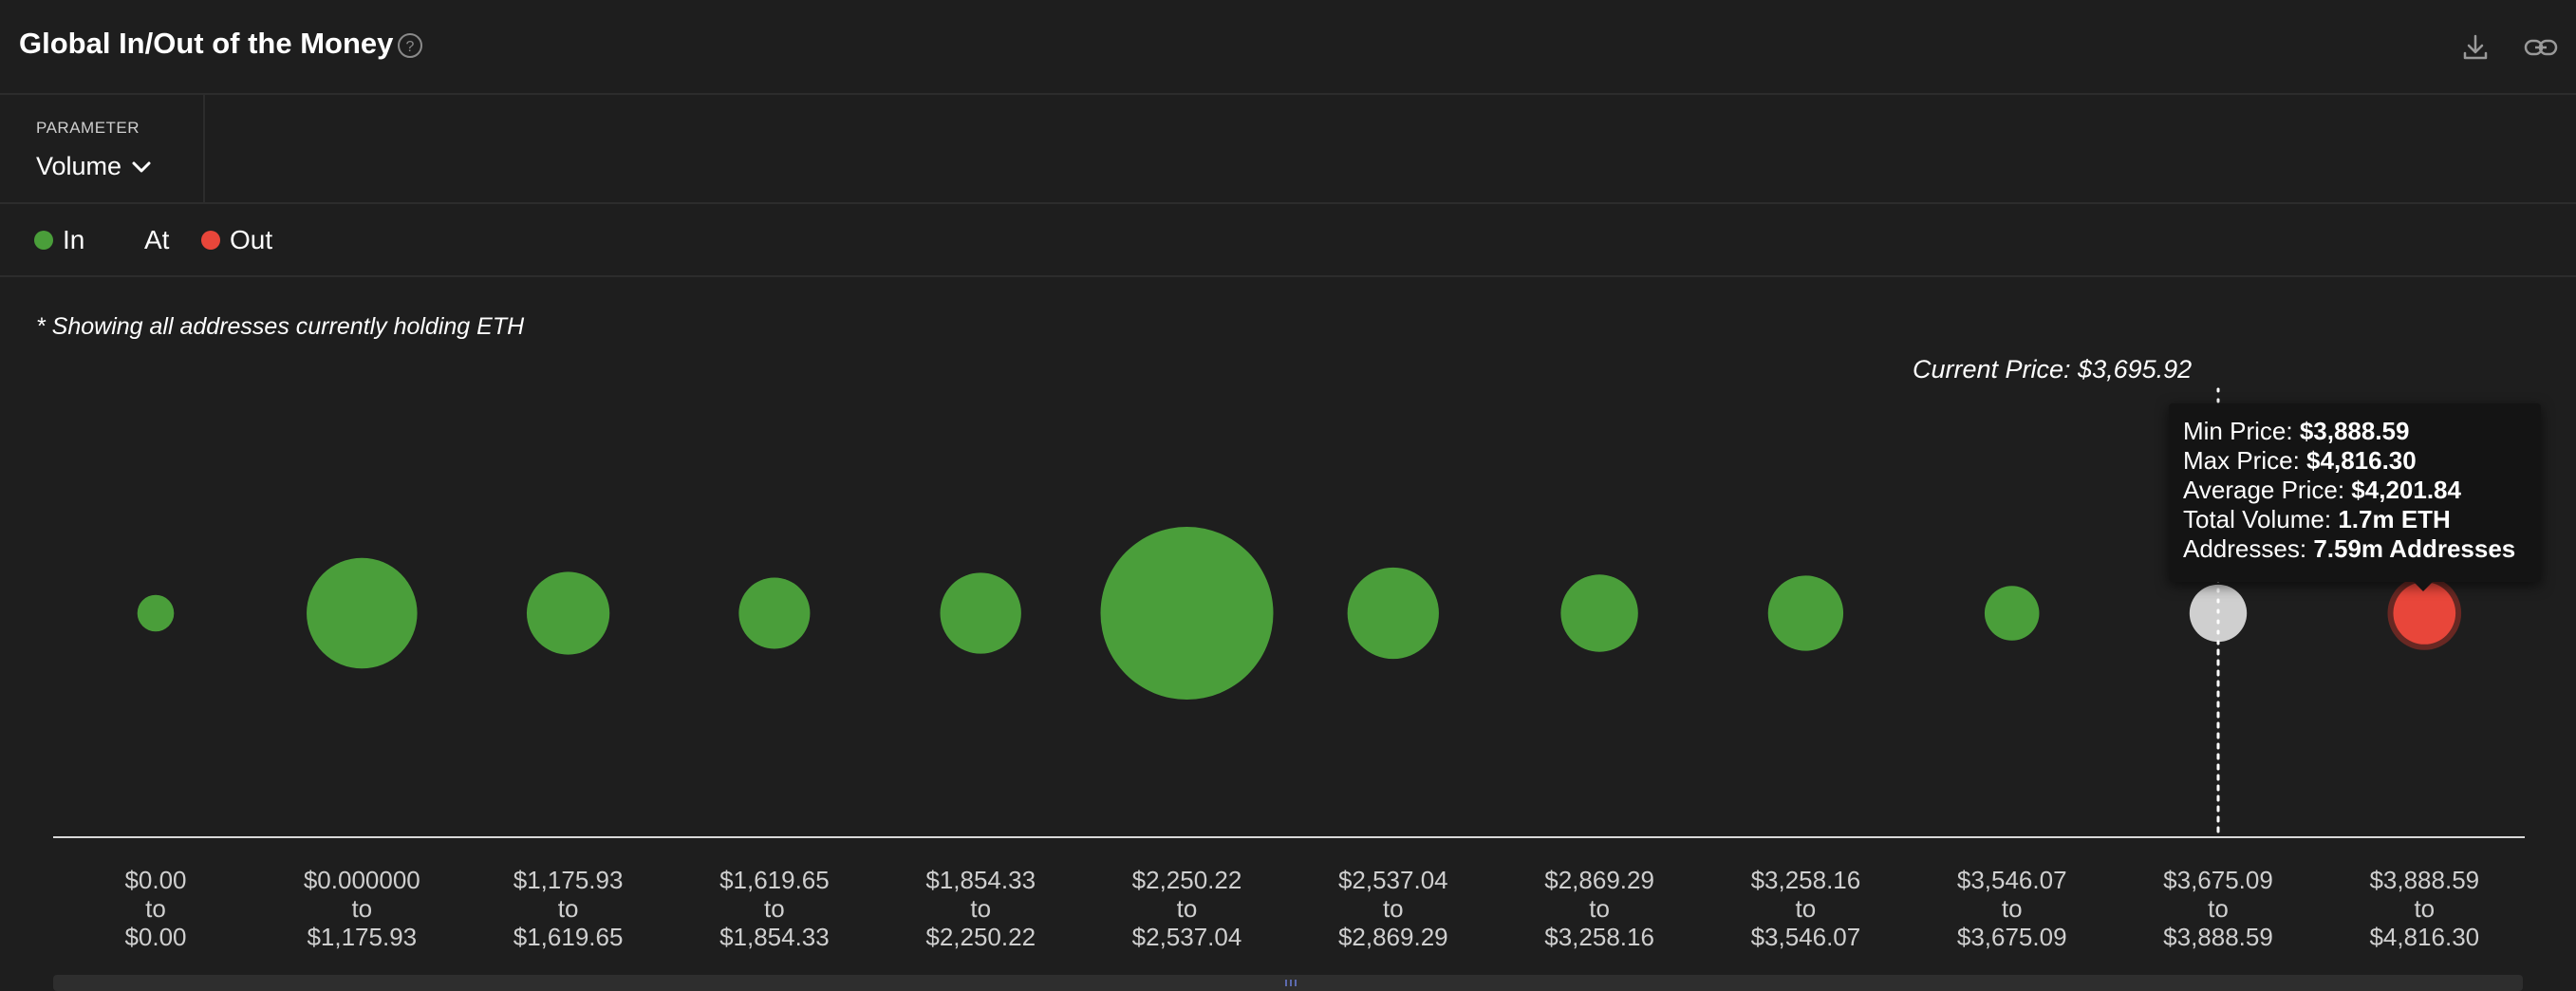  I want to click on horizontal-scrollbar, so click(1288, 983).